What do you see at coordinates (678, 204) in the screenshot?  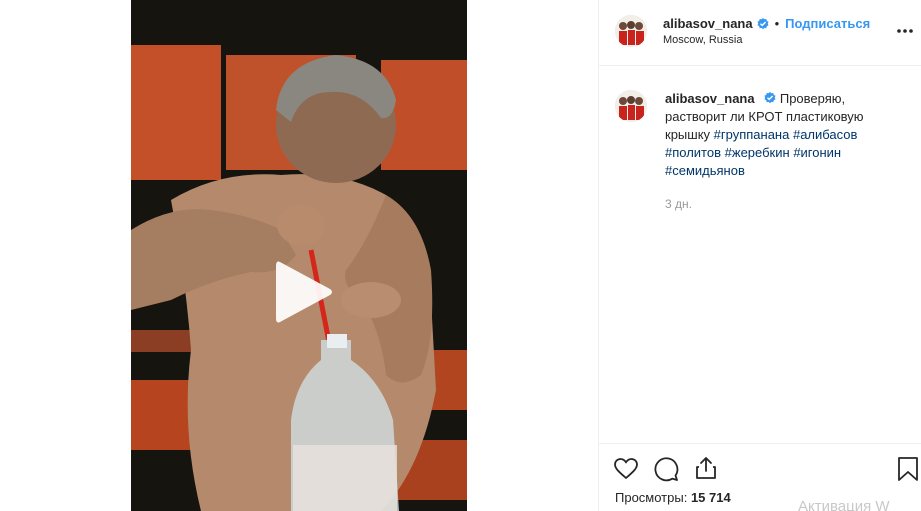 I see `caption-timestamp: 3 дн.` at bounding box center [678, 204].